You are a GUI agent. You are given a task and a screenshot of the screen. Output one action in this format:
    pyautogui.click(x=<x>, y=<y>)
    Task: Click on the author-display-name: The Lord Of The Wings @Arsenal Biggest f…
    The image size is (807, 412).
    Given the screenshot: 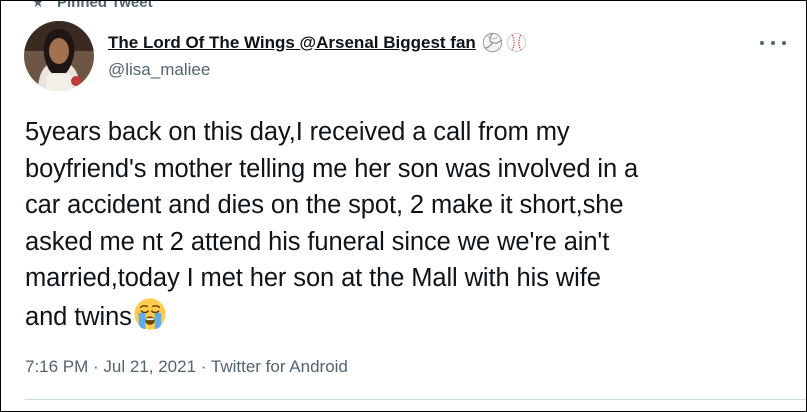 What is the action you would take?
    pyautogui.click(x=292, y=43)
    